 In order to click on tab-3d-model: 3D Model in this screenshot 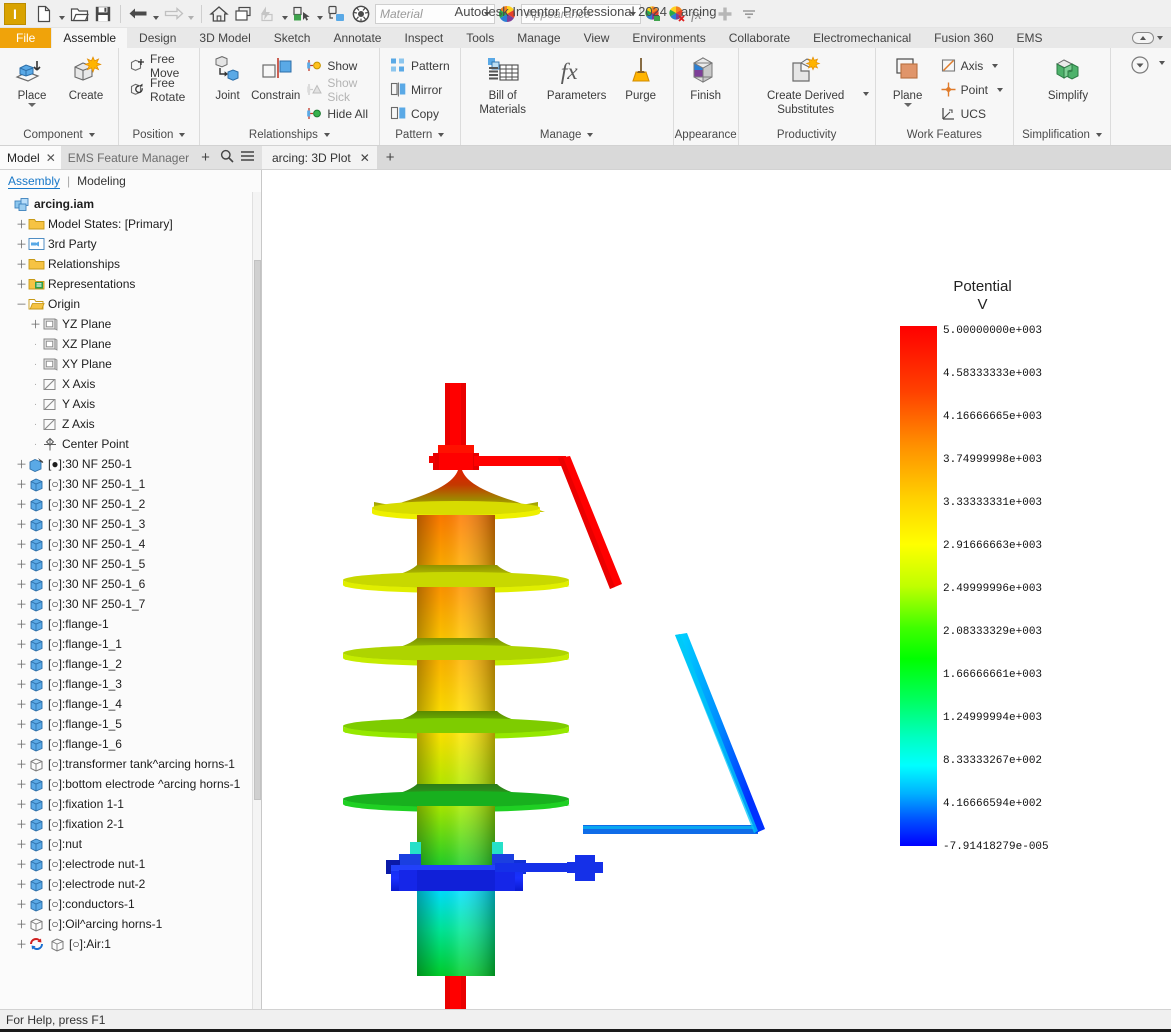, I will do `click(225, 38)`.